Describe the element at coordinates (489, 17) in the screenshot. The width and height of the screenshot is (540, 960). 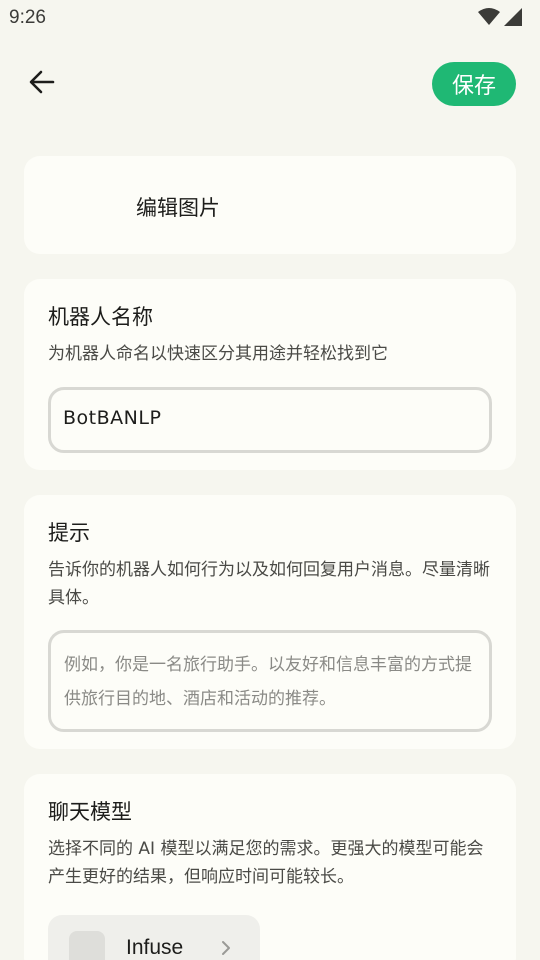
I see `wifi-icon` at that location.